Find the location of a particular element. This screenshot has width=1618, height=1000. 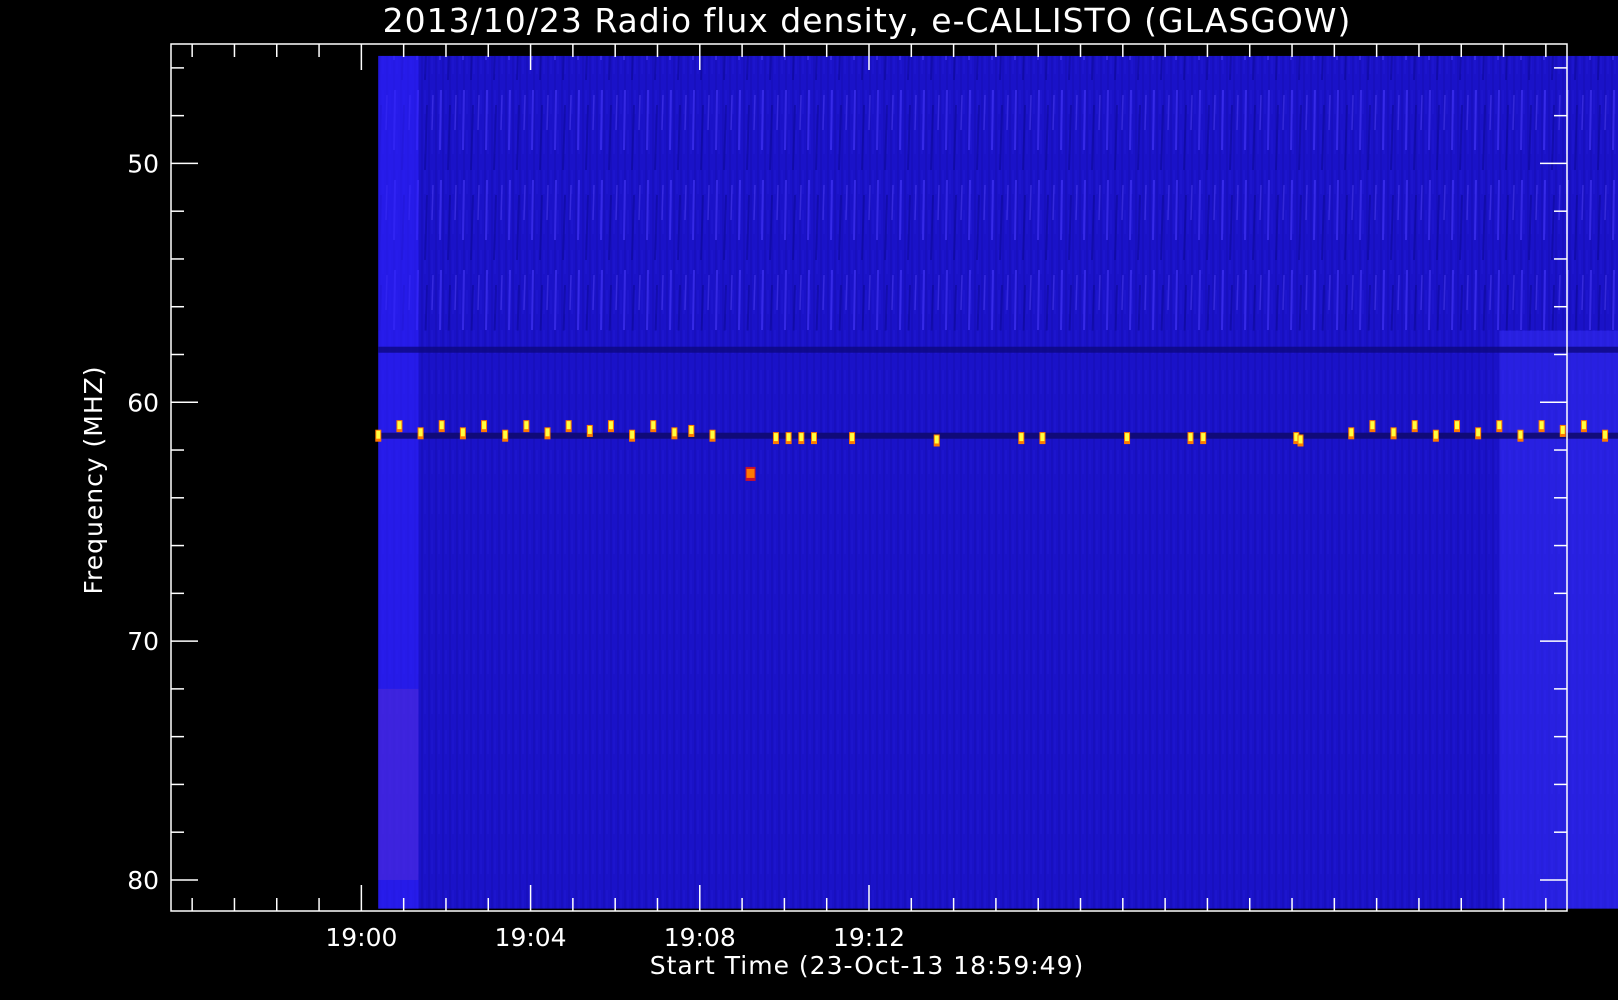

y-axis-label: Frequency (MHZ) is located at coordinates (93, 479).